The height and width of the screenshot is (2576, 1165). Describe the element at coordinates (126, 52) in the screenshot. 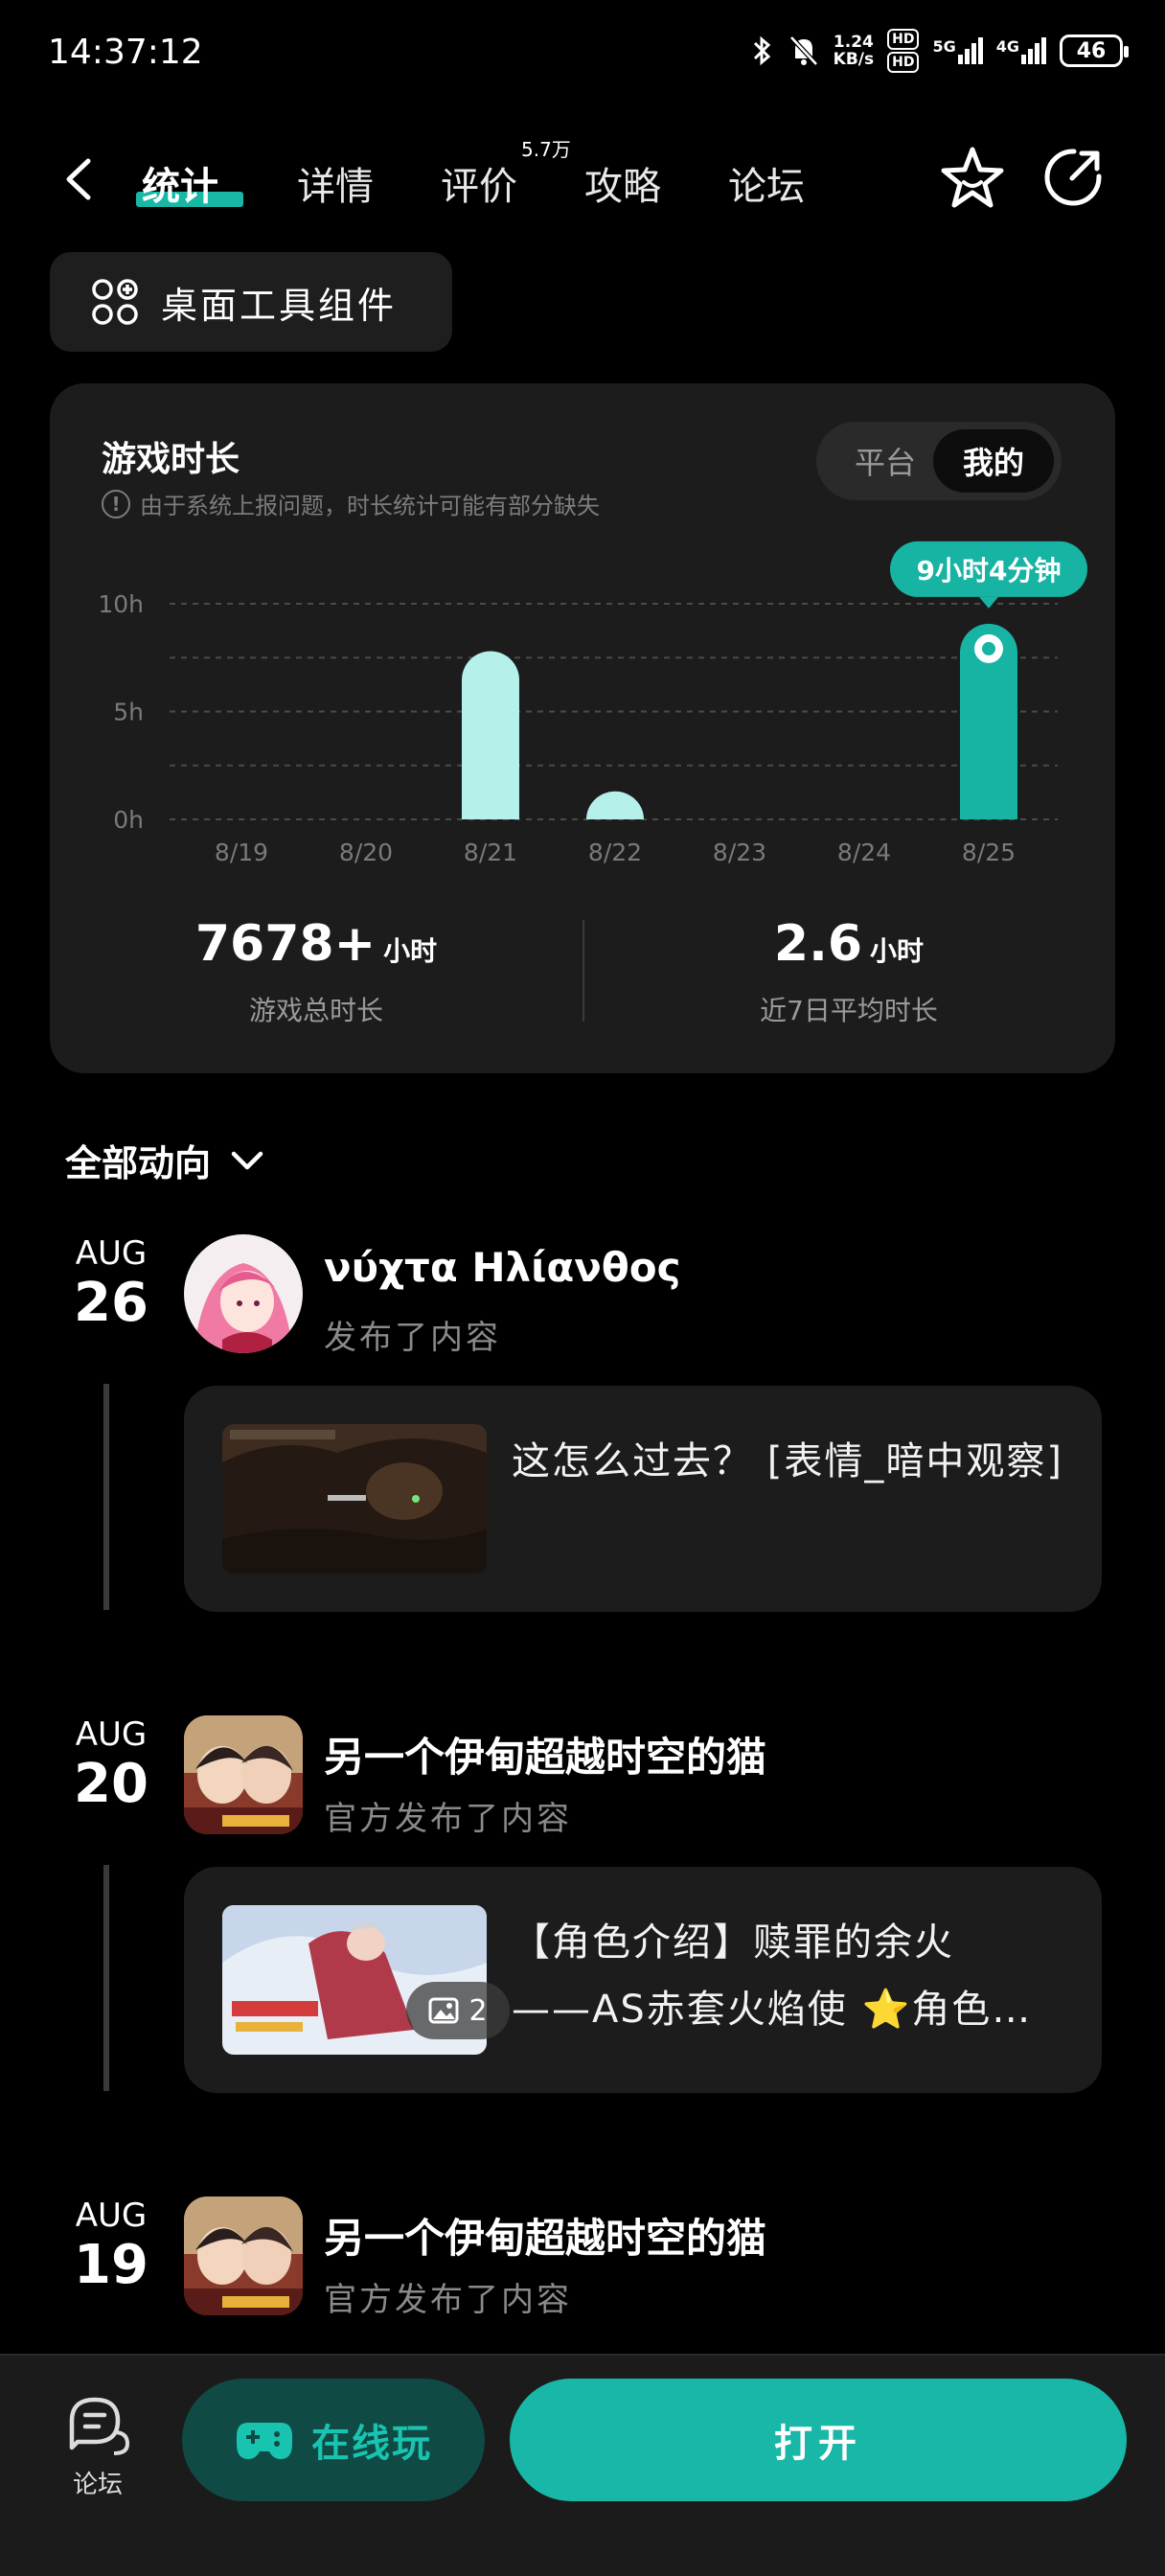

I see `status-time: 14:37:12` at that location.